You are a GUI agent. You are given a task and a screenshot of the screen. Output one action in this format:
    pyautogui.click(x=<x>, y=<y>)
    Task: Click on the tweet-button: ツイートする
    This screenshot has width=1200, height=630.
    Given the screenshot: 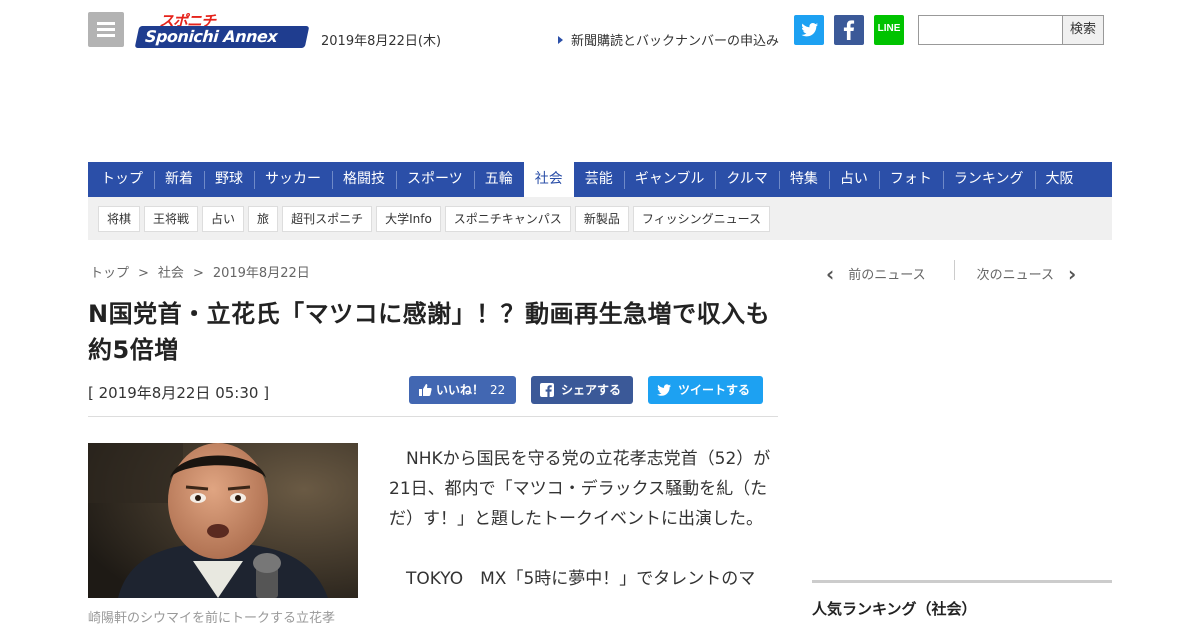 What is the action you would take?
    pyautogui.click(x=705, y=390)
    